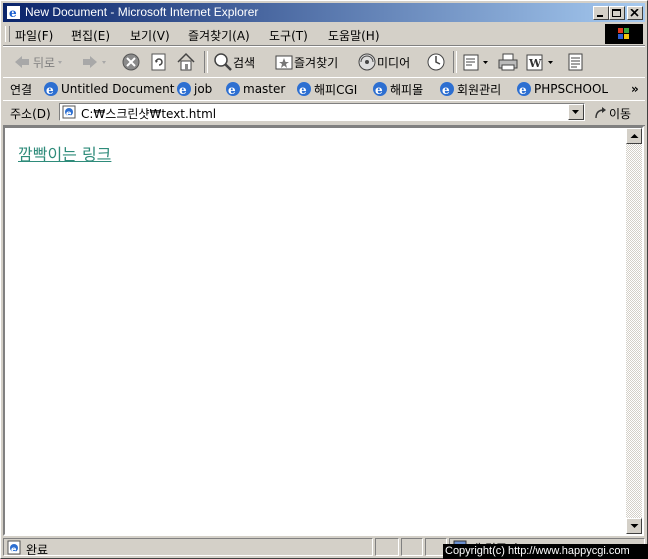 The width and height of the screenshot is (648, 559). I want to click on windows-logo-icon, so click(623, 33).